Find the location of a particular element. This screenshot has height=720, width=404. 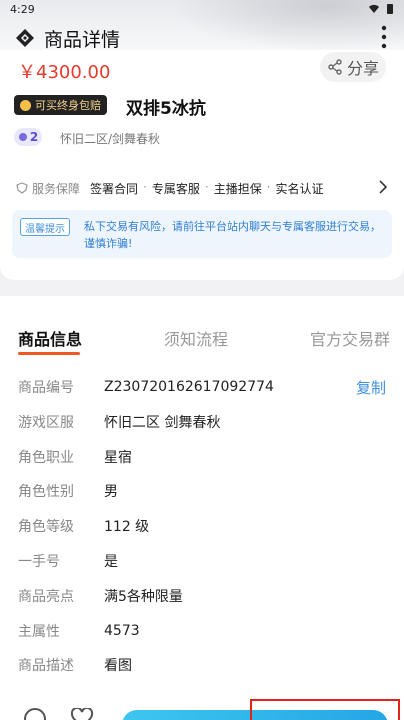

product-name: 双排5冰抗 is located at coordinates (166, 109).